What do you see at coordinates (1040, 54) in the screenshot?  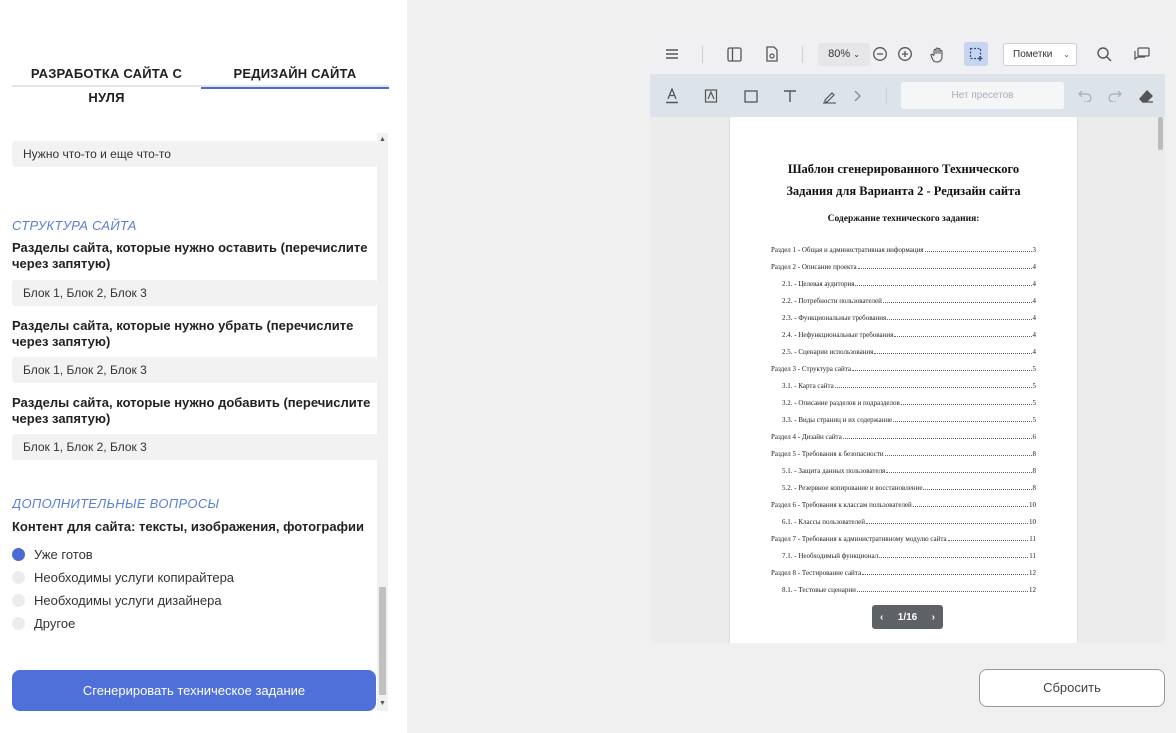 I see `annotations-dropdown: Пометки ⌄` at bounding box center [1040, 54].